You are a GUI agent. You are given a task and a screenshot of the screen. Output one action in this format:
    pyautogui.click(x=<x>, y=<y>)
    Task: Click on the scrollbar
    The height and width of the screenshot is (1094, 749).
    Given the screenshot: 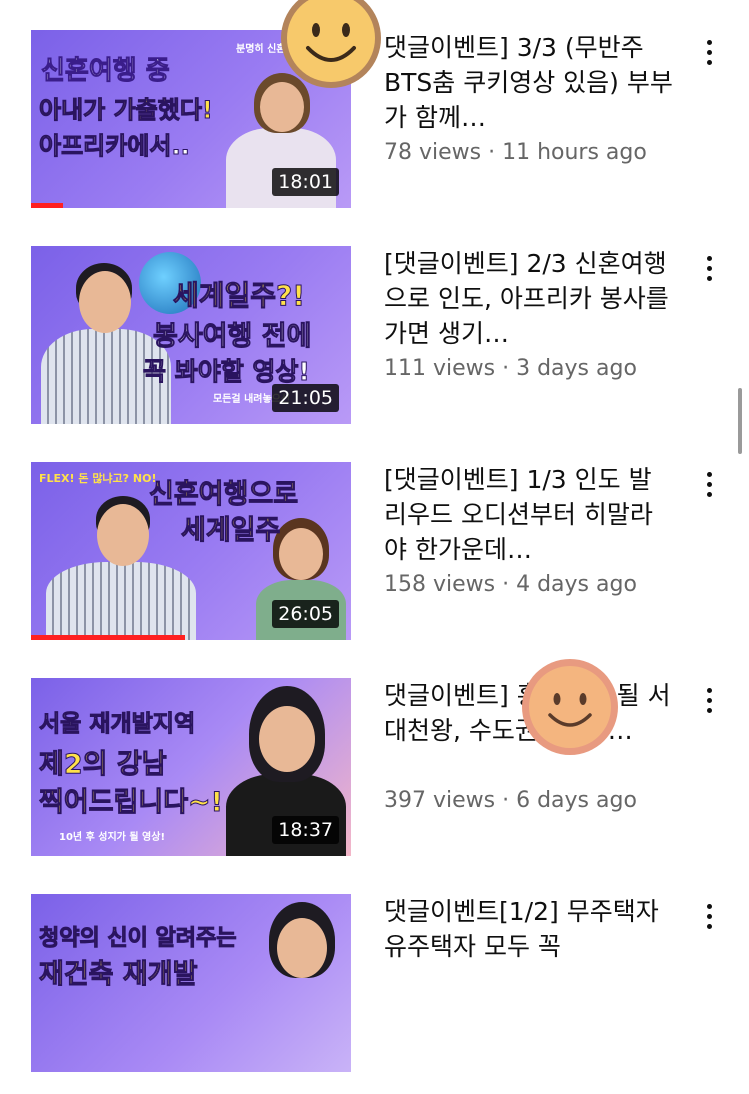 What is the action you would take?
    pyautogui.click(x=740, y=421)
    